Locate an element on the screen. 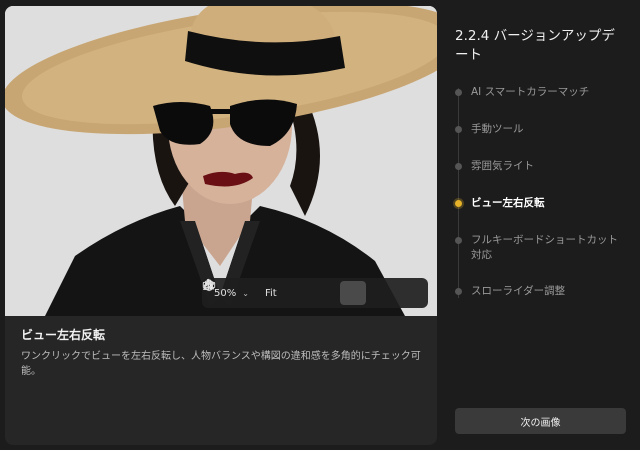 Image resolution: width=640 pixels, height=450 pixels. timeline-item-manual-tools: 手動ツール is located at coordinates (545, 129).